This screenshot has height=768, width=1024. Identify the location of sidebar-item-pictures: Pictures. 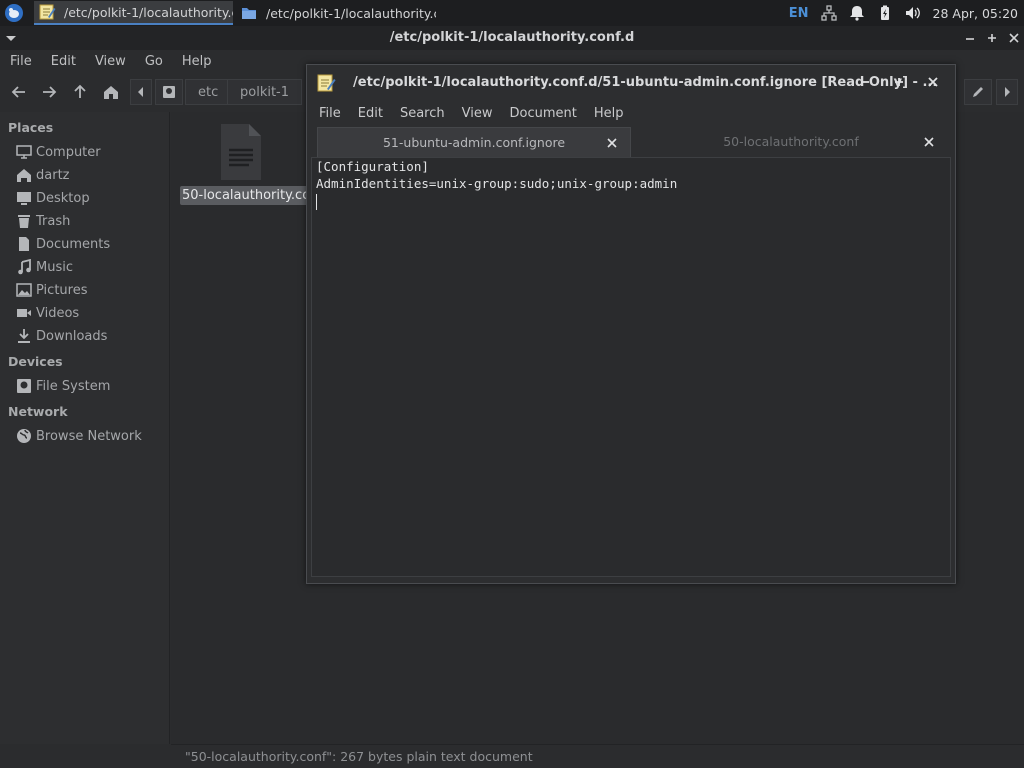
(51, 290).